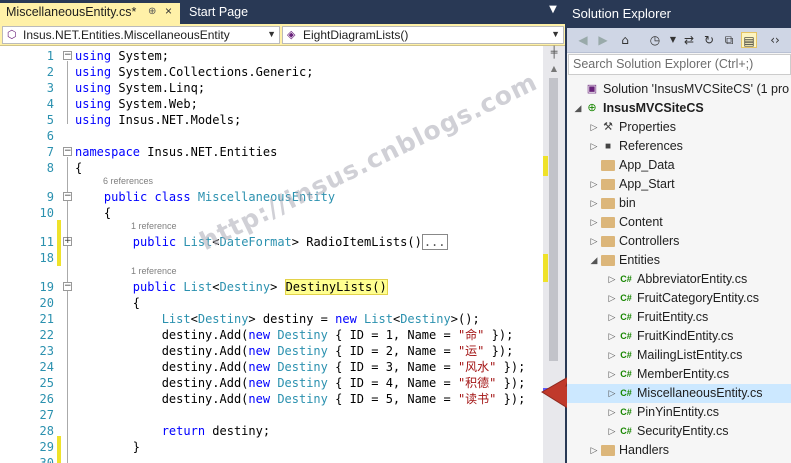  What do you see at coordinates (272, 431) in the screenshot?
I see `code-line: 28 return destiny;` at bounding box center [272, 431].